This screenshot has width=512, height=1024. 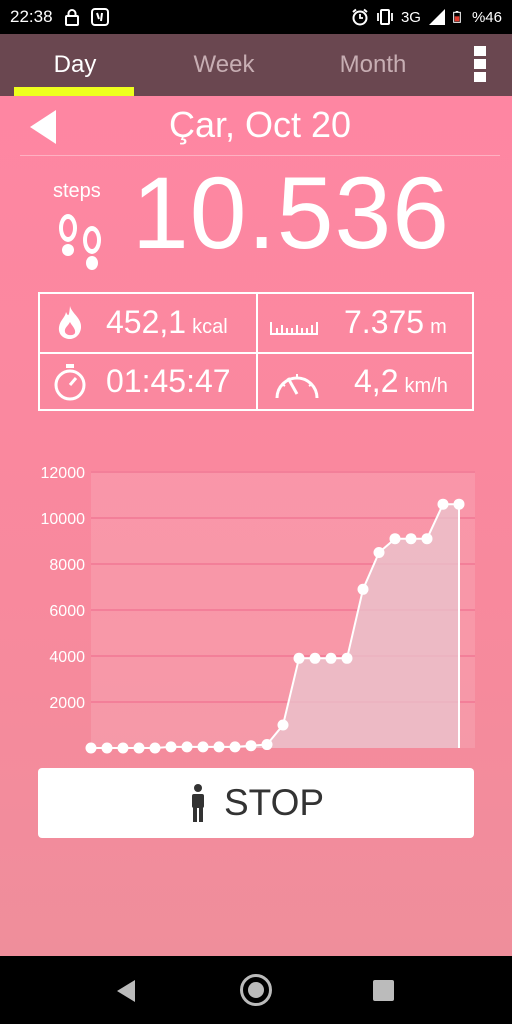 What do you see at coordinates (256, 351) in the screenshot?
I see `stats-grid: 452,1 kcal 7.375 m 01:45:47 4,2 km/h` at bounding box center [256, 351].